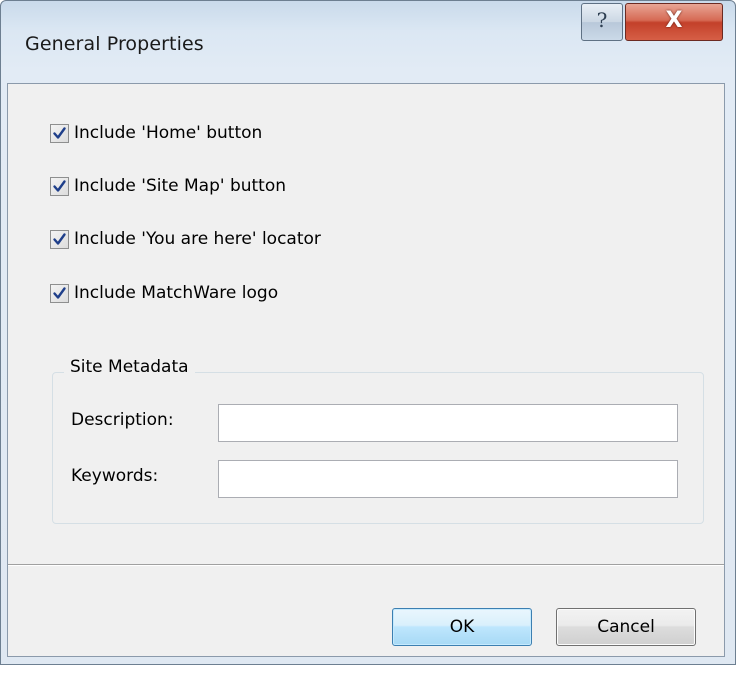 This screenshot has width=736, height=675. I want to click on close-button: X, so click(674, 22).